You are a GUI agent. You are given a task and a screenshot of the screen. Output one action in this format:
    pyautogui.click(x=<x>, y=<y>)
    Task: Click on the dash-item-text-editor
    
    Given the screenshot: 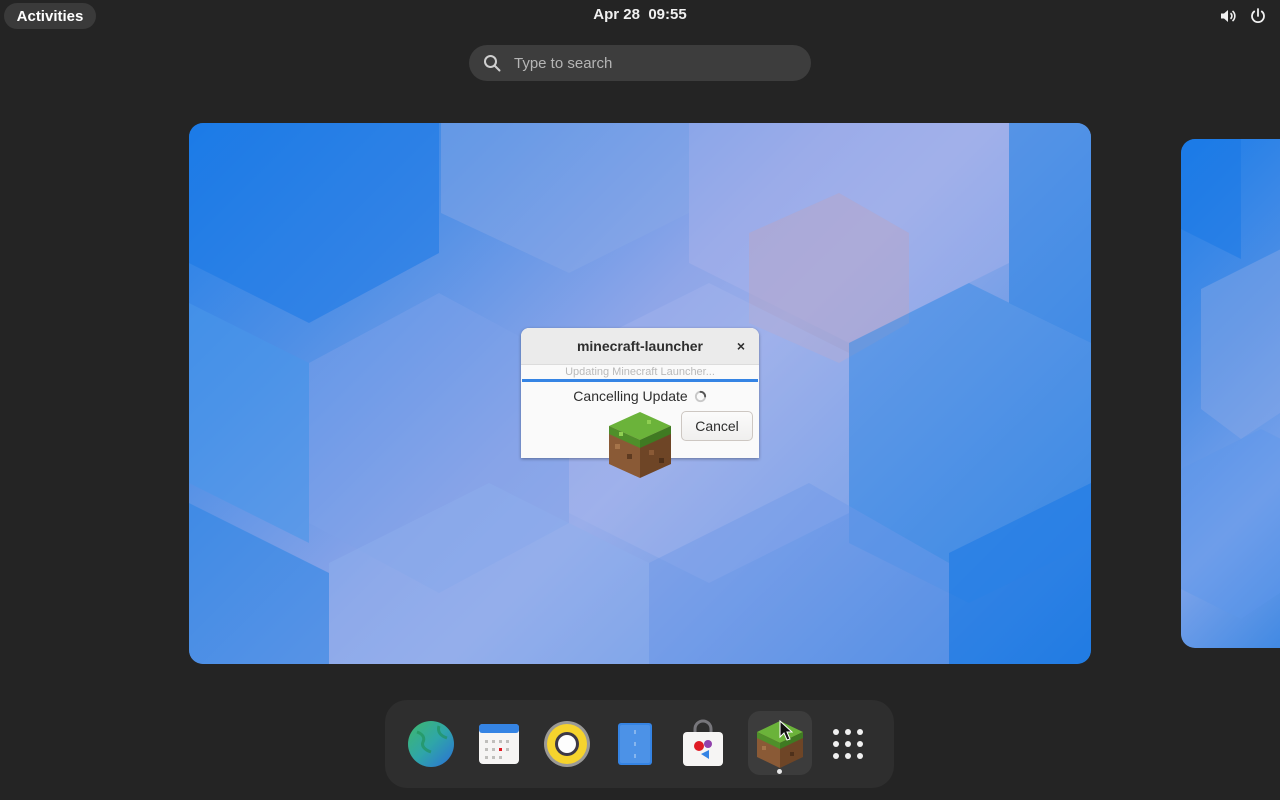 What is the action you would take?
    pyautogui.click(x=635, y=744)
    